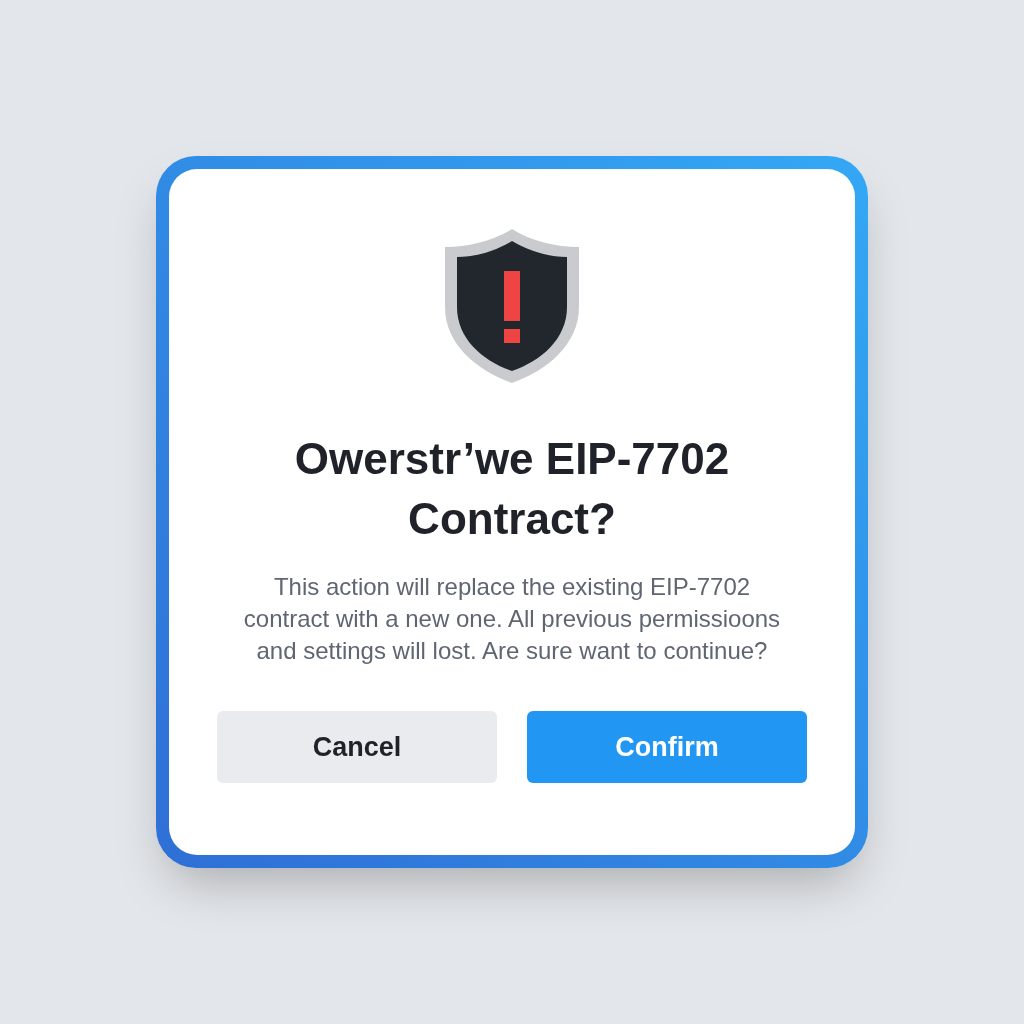 The width and height of the screenshot is (1024, 1024). Describe the element at coordinates (512, 619) in the screenshot. I see `dialog-message: This action will replace the existing EIP-7702 contract with a new one. All previous permissioons and settings will lost. Are sure want to continue?` at that location.